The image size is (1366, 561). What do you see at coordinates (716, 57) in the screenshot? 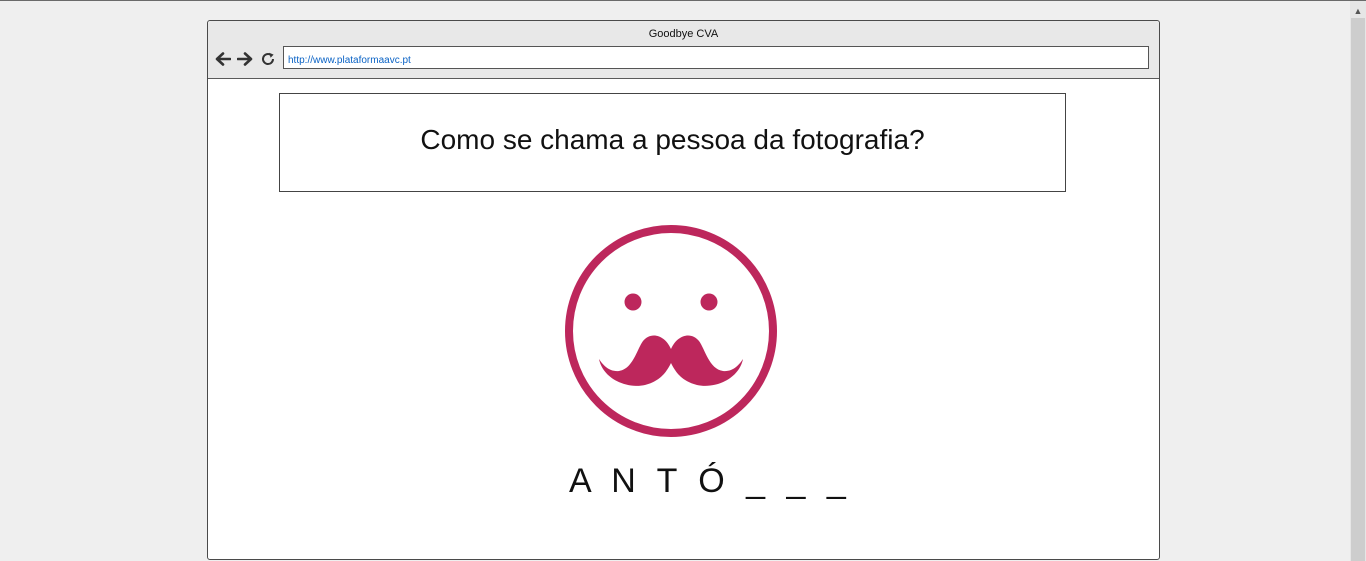
I see `url-input: http://www.plataformaavc.pt` at bounding box center [716, 57].